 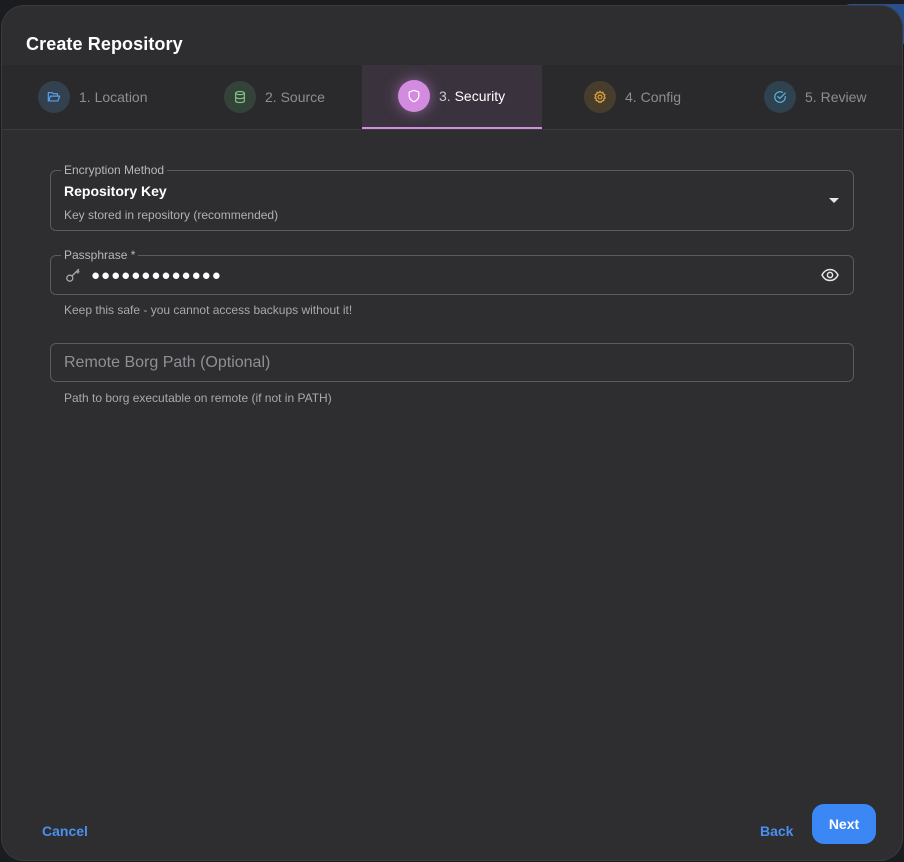 I want to click on database-icon, so click(x=240, y=97).